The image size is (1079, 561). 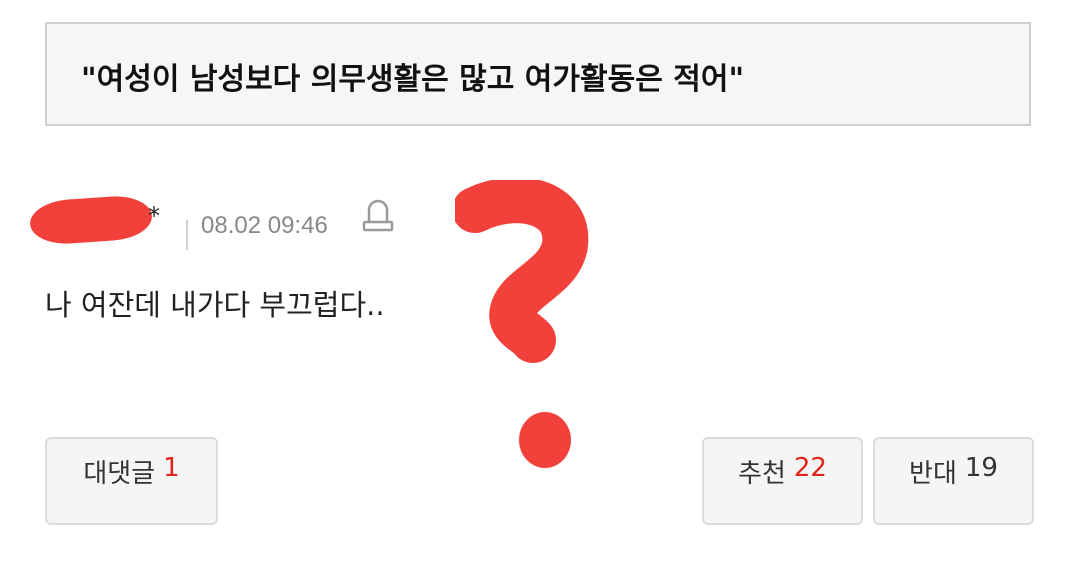 What do you see at coordinates (413, 79) in the screenshot?
I see `headline-title: "여성이 남성보다 의무생활은 많고 여가활동은 적어"` at bounding box center [413, 79].